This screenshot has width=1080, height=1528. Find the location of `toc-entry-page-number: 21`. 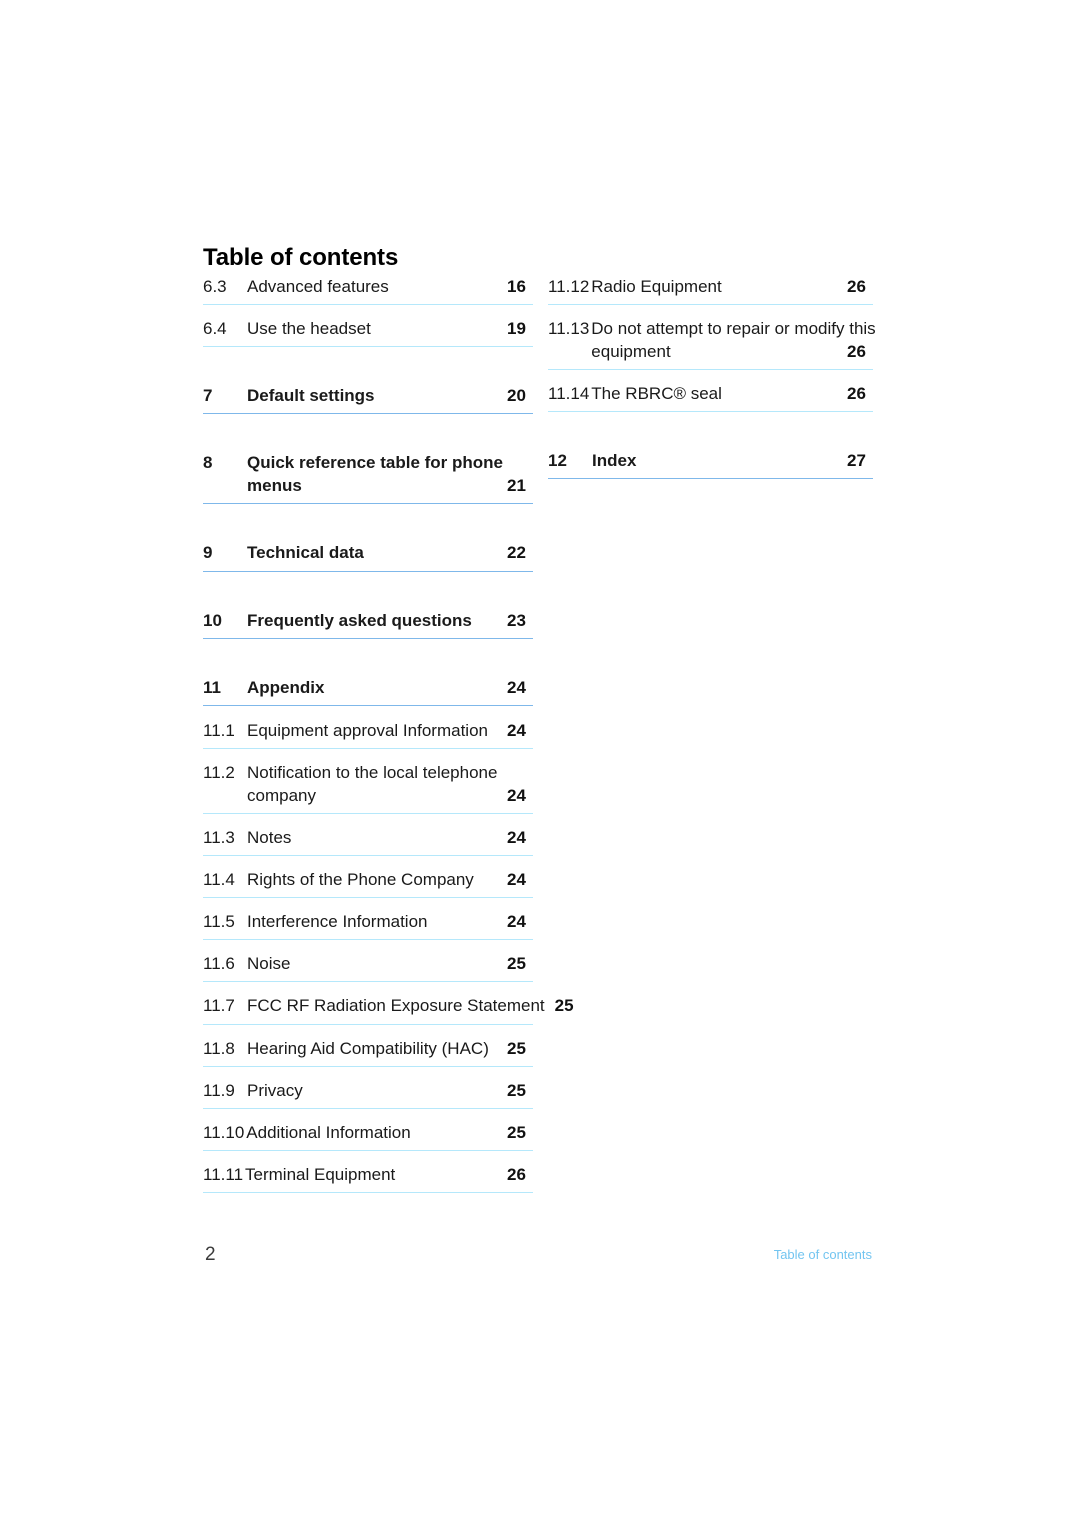

toc-entry-page-number: 21 is located at coordinates (516, 486).